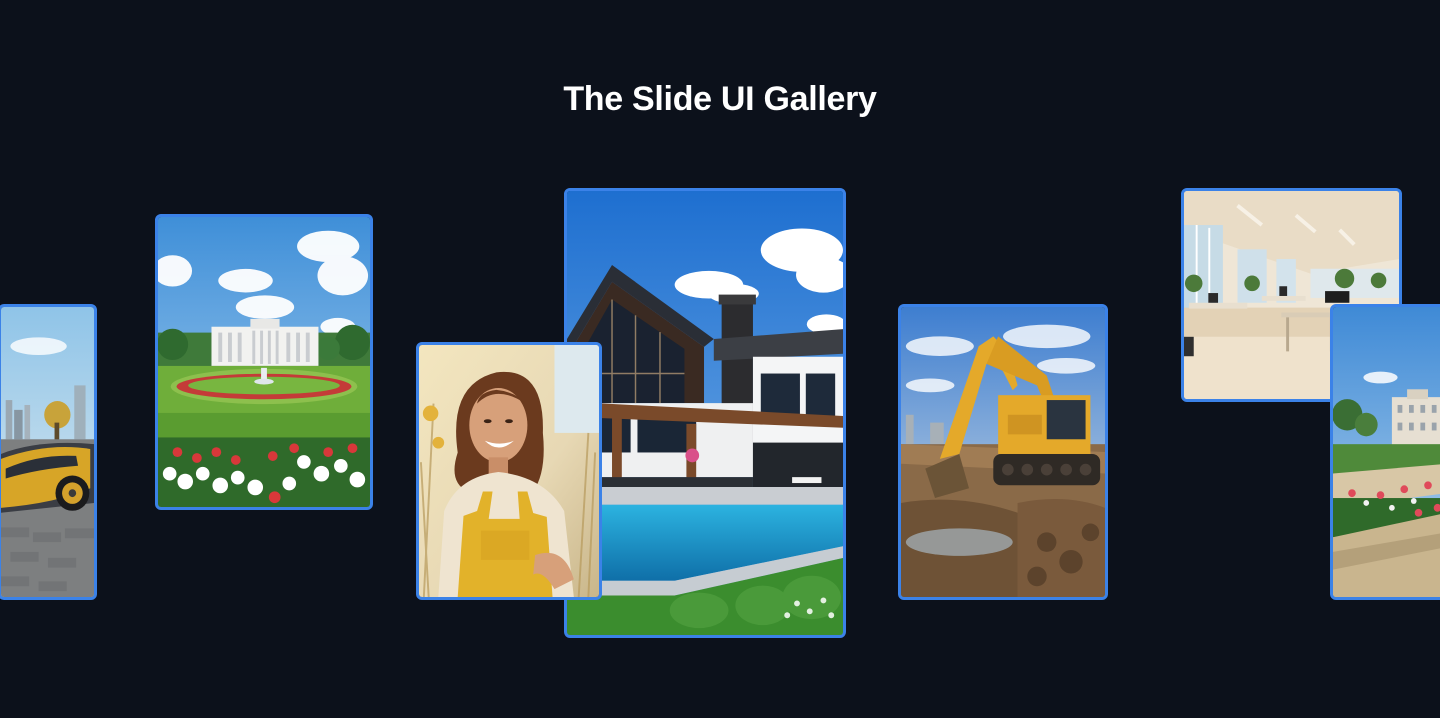  I want to click on sports-car-image, so click(47, 452).